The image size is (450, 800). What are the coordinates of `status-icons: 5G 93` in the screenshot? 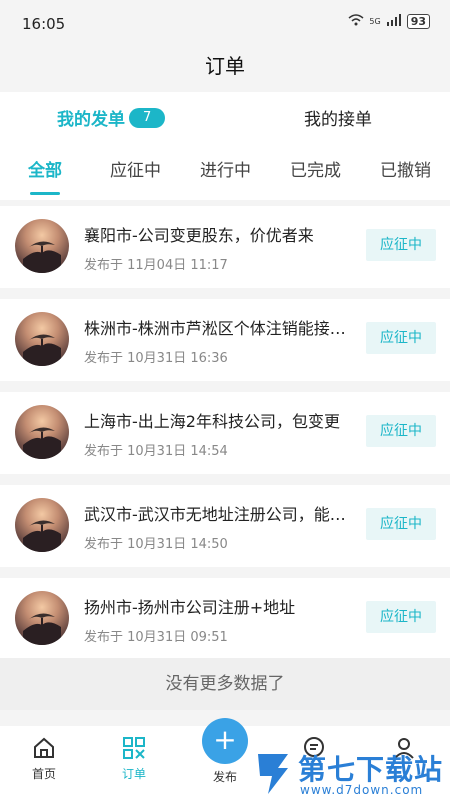 It's located at (389, 21).